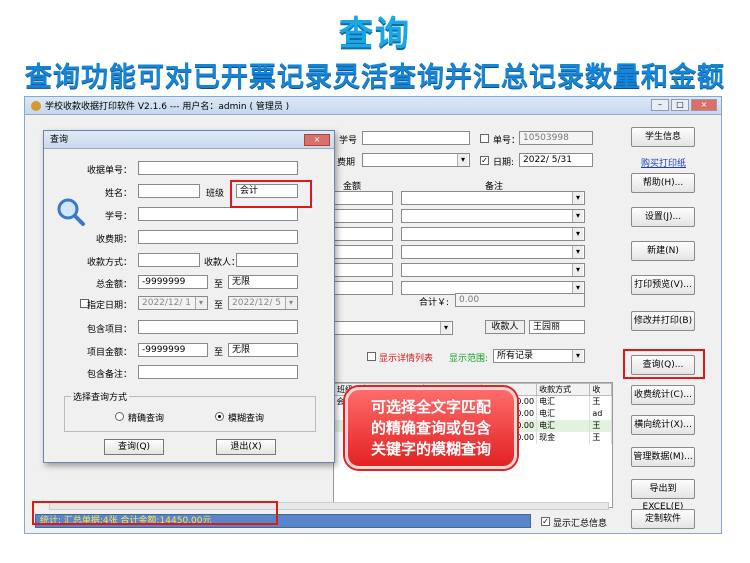  Describe the element at coordinates (118, 217) in the screenshot. I see `student-no-label: 学号：` at that location.